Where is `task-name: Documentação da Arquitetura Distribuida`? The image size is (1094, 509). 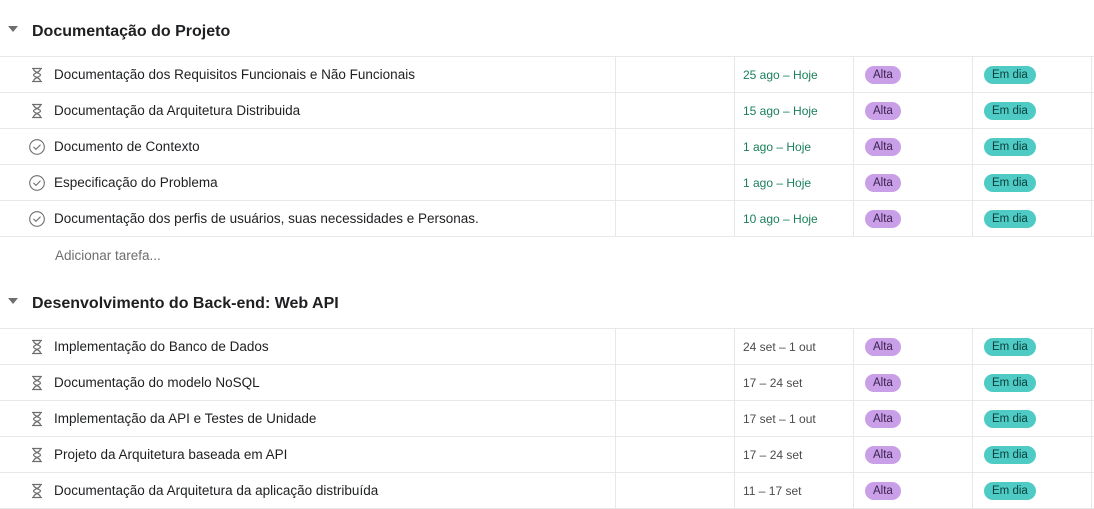
task-name: Documentação da Arquitetura Distribuida is located at coordinates (177, 111).